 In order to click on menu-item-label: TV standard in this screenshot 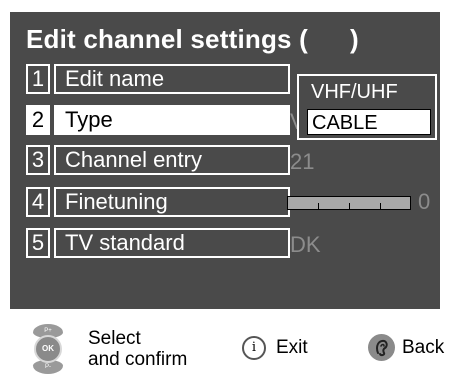, I will do `click(172, 243)`.